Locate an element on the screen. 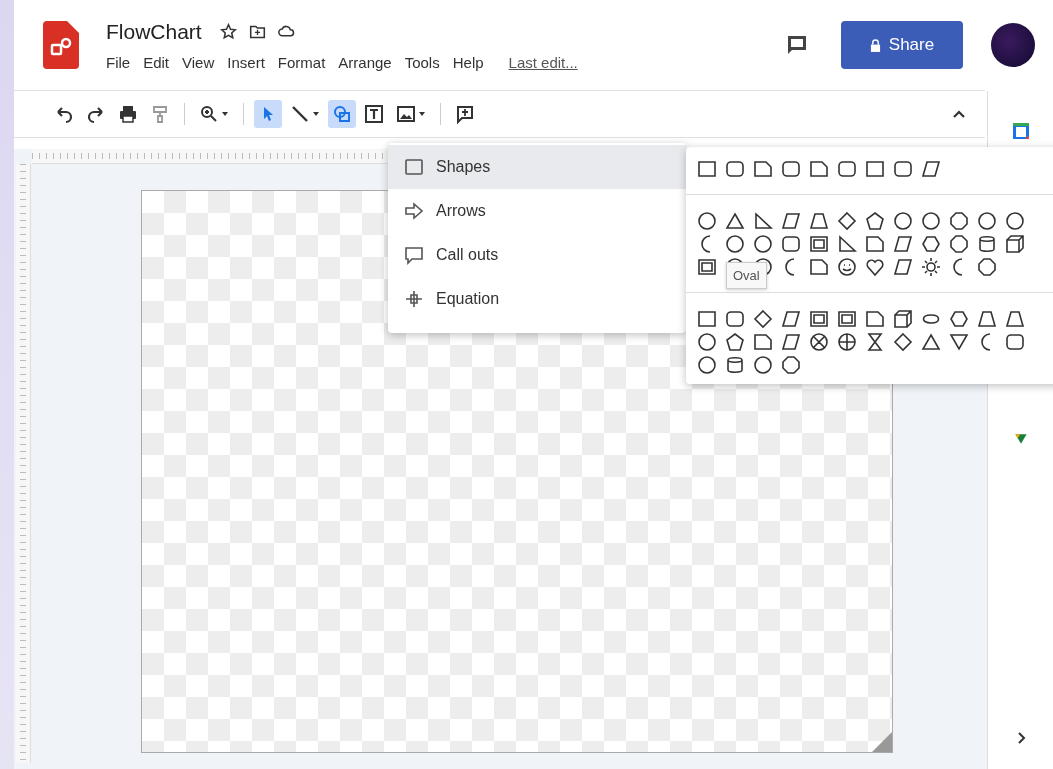  menu-item: Arrange is located at coordinates (365, 62).